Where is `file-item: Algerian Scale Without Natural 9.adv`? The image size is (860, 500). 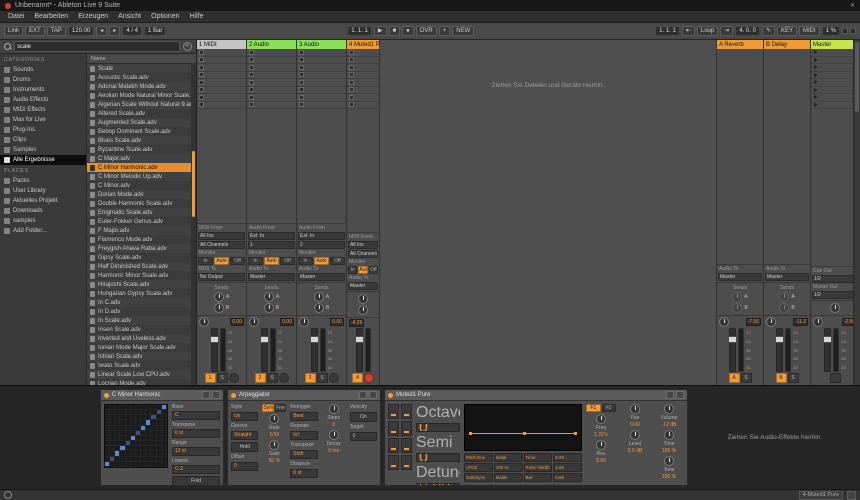
file-item: Algerian Scale Without Natural 9.adv is located at coordinates (141, 104).